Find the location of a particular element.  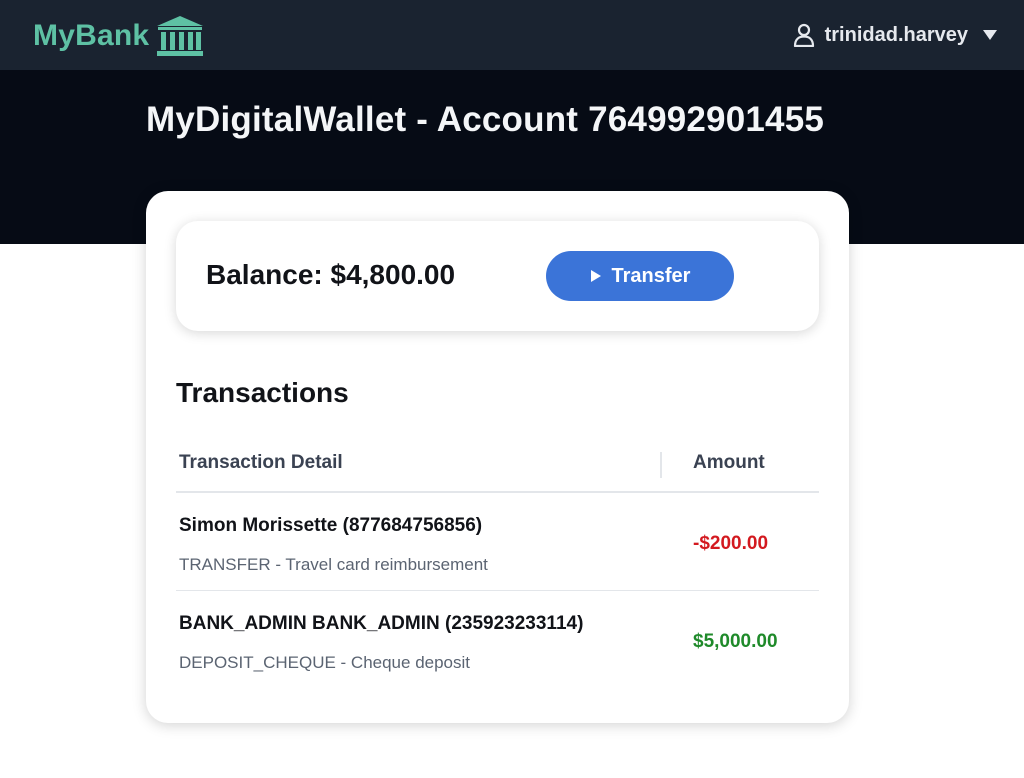

bank-building-icon is located at coordinates (180, 36).